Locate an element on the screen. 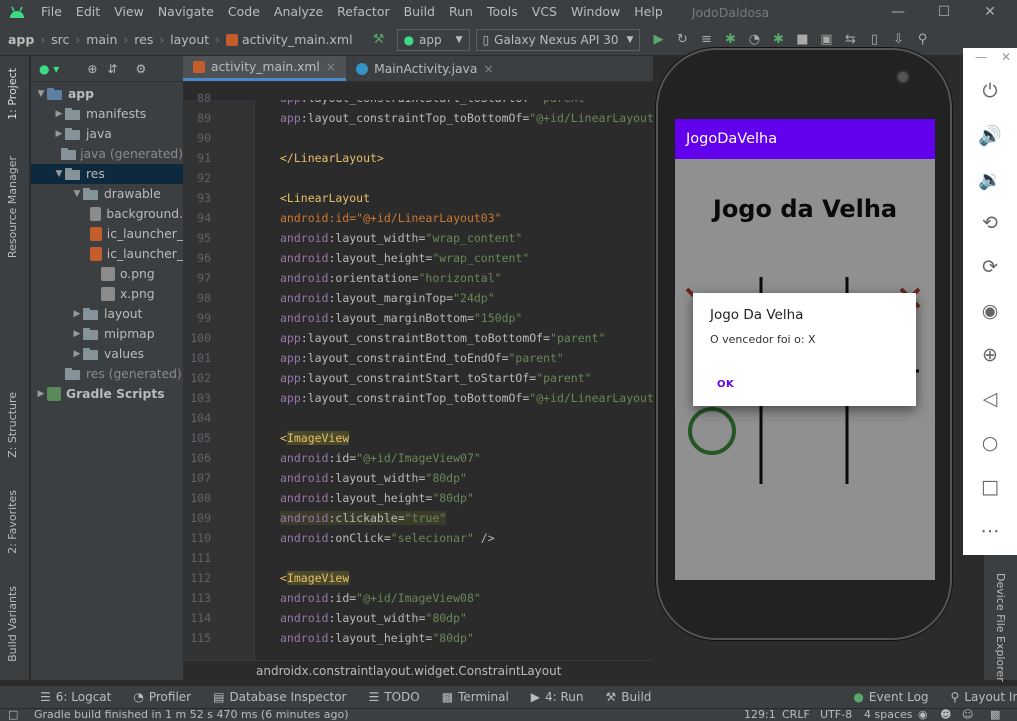 The image size is (1017, 721). menu-help: Help is located at coordinates (648, 12).